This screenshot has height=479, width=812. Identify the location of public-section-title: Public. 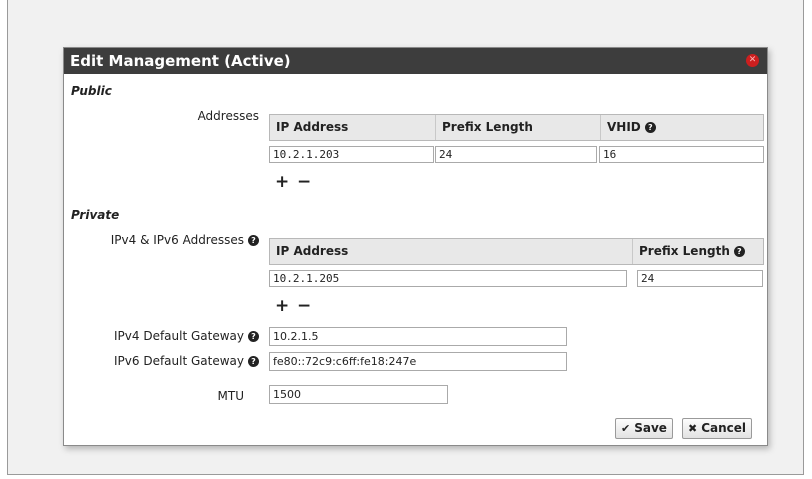
(91, 91).